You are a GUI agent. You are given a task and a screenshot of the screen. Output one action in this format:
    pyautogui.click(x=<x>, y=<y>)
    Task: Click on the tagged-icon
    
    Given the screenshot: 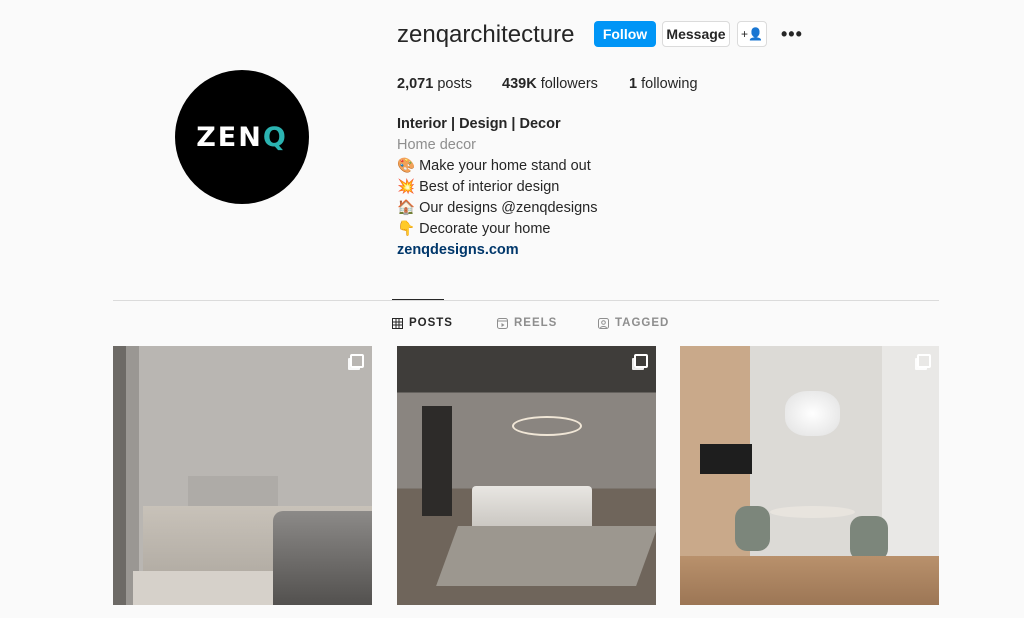 What is the action you would take?
    pyautogui.click(x=603, y=323)
    